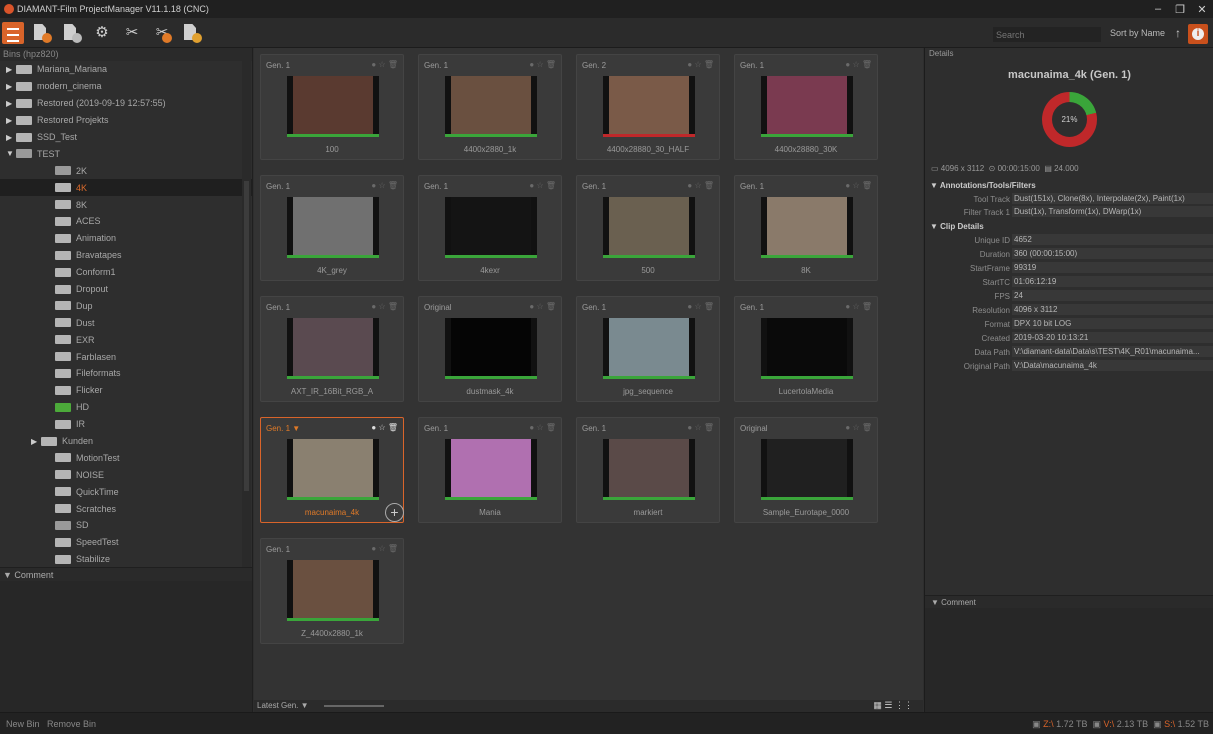  I want to click on clip-card: Gen. 1 ▼ ● ☆ 🗑 macunaima_4k, so click(332, 470).